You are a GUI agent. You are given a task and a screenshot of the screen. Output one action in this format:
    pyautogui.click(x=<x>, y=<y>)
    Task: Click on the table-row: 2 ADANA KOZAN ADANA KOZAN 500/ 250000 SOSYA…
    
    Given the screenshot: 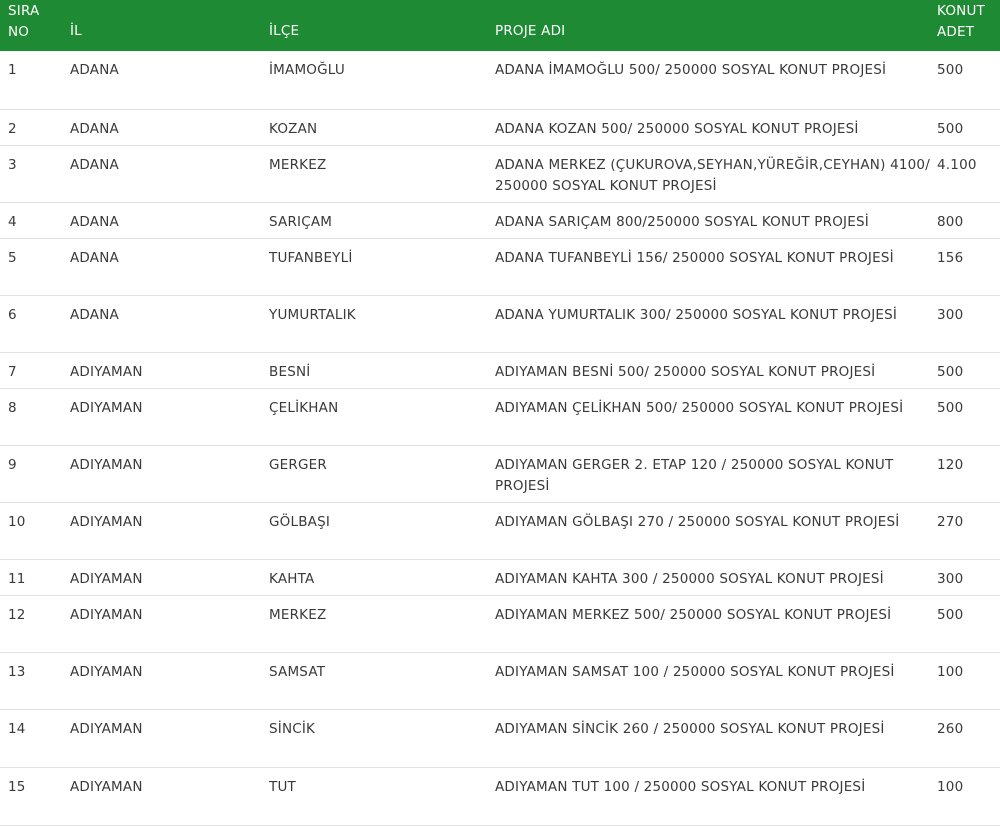 What is the action you would take?
    pyautogui.click(x=500, y=127)
    